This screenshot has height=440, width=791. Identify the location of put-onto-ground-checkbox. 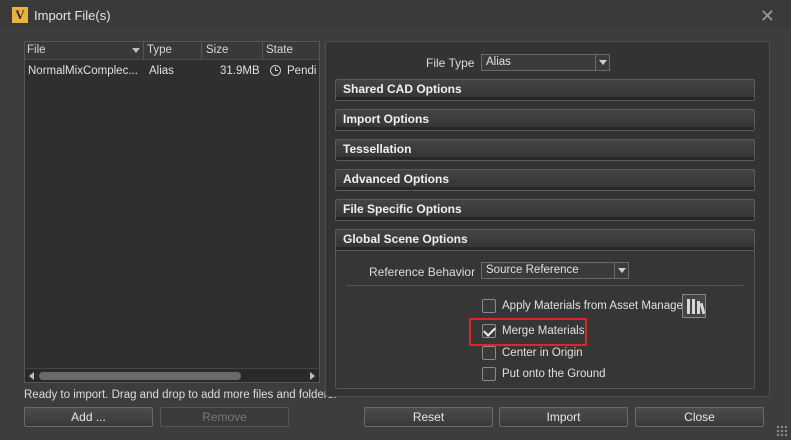
(489, 374).